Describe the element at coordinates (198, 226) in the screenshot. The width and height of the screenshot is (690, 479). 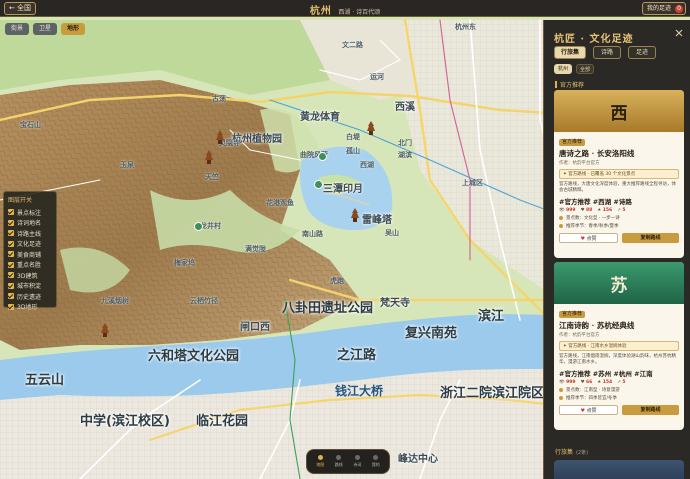
I see `longjing-marker-icon` at that location.